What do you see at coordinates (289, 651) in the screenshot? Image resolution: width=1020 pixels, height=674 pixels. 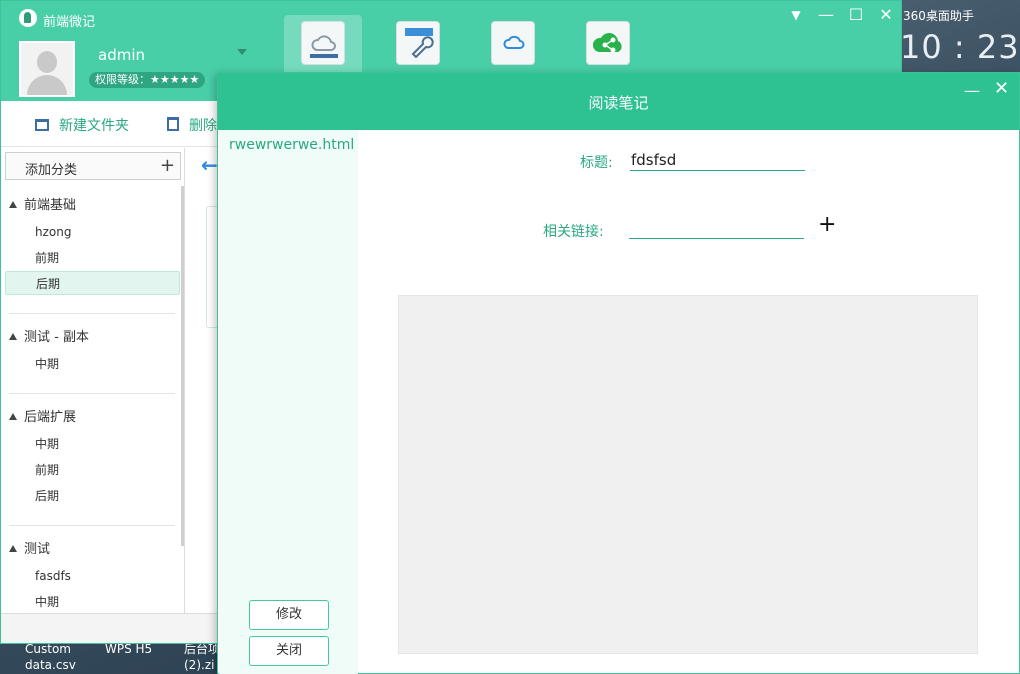 I see `close-dialog-button: 关闭` at bounding box center [289, 651].